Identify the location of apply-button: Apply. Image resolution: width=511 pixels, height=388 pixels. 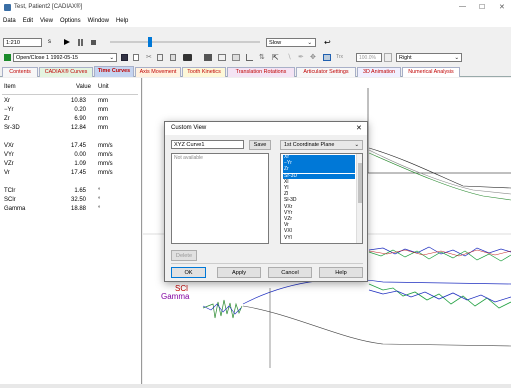
(239, 272).